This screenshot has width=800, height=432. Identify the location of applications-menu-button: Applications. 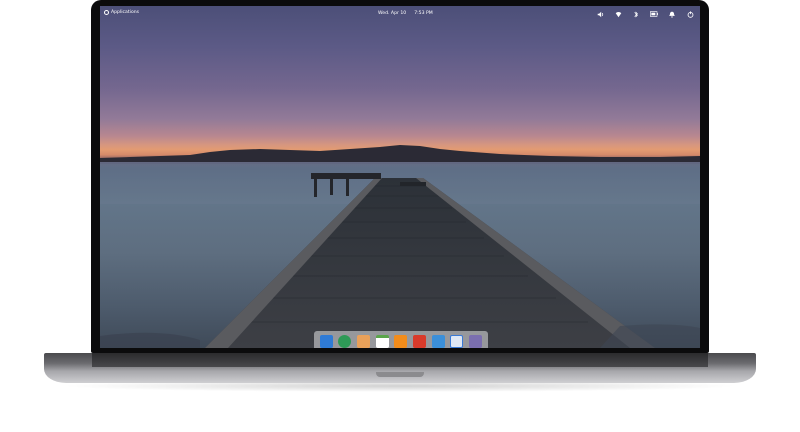
(121, 12).